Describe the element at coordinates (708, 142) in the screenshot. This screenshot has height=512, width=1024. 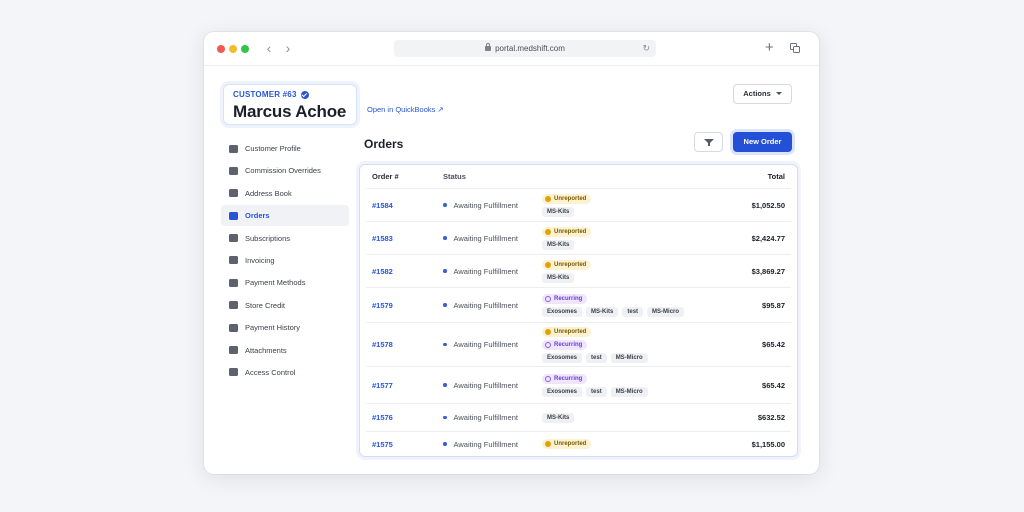
I see `filter-button` at that location.